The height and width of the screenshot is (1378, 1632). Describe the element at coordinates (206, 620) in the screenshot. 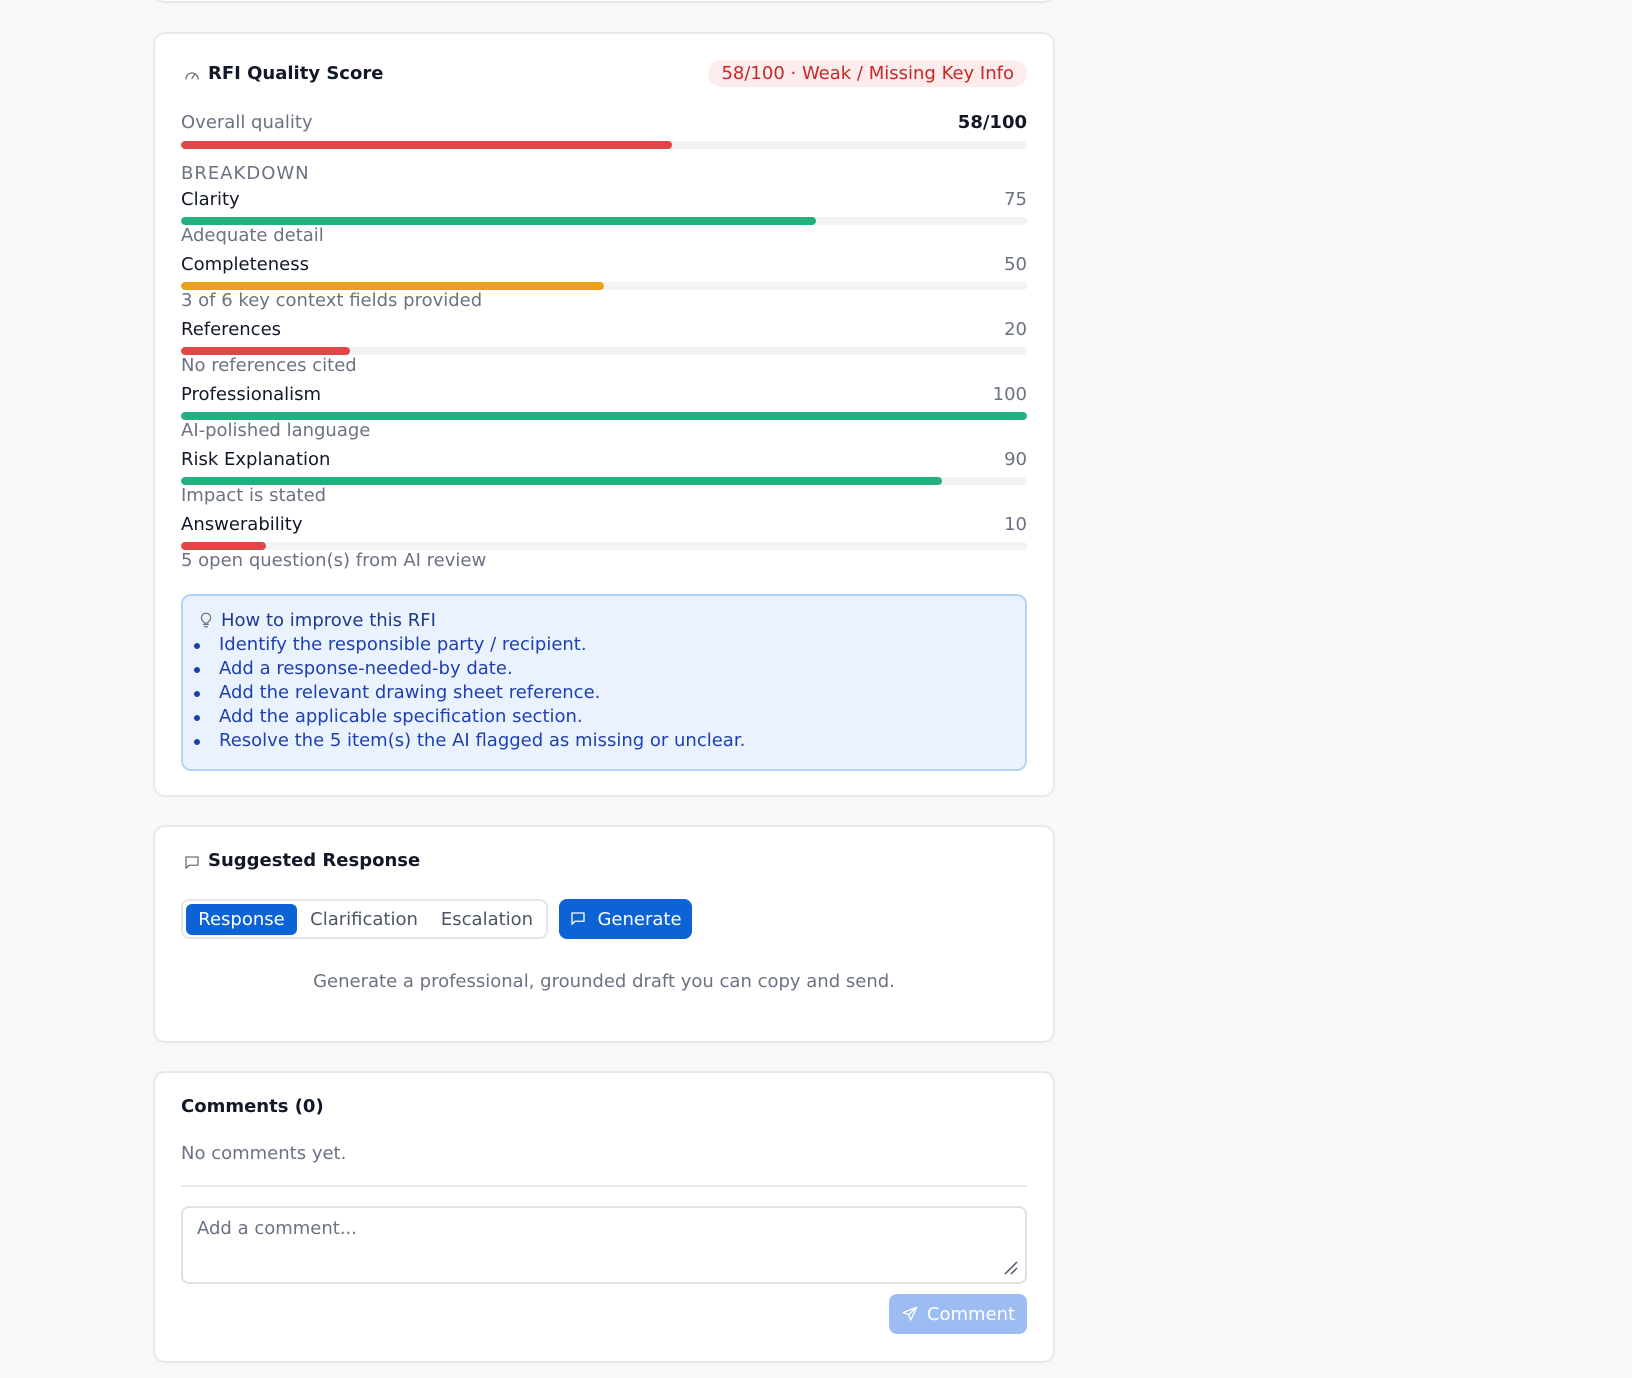

I see `lightbulb-icon` at that location.